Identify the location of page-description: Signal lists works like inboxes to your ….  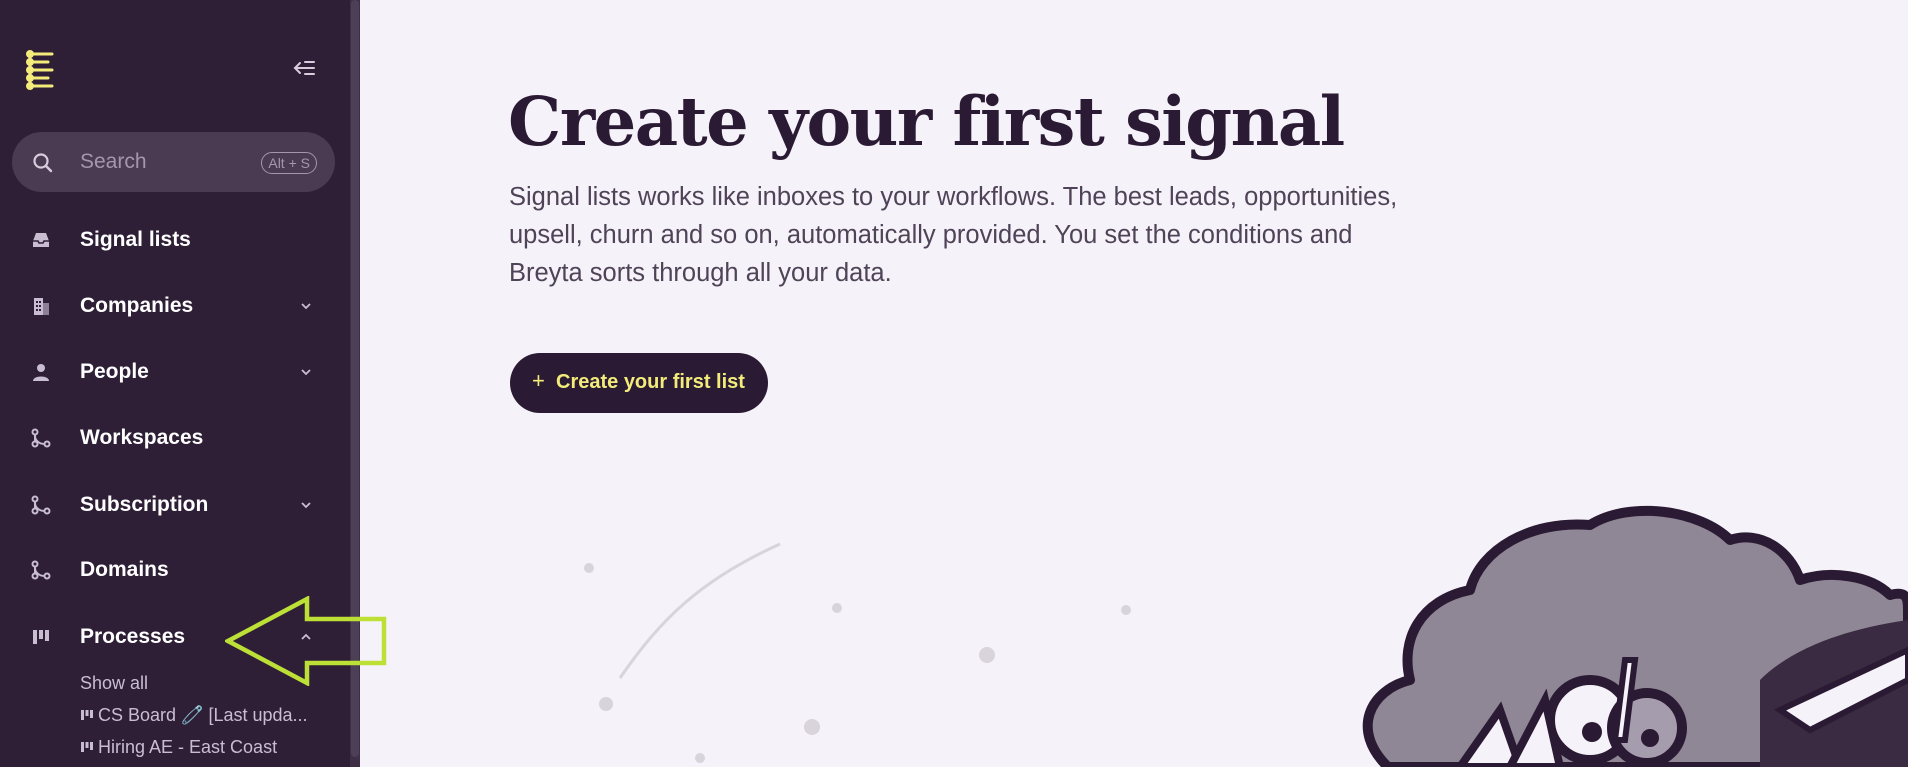
(953, 235).